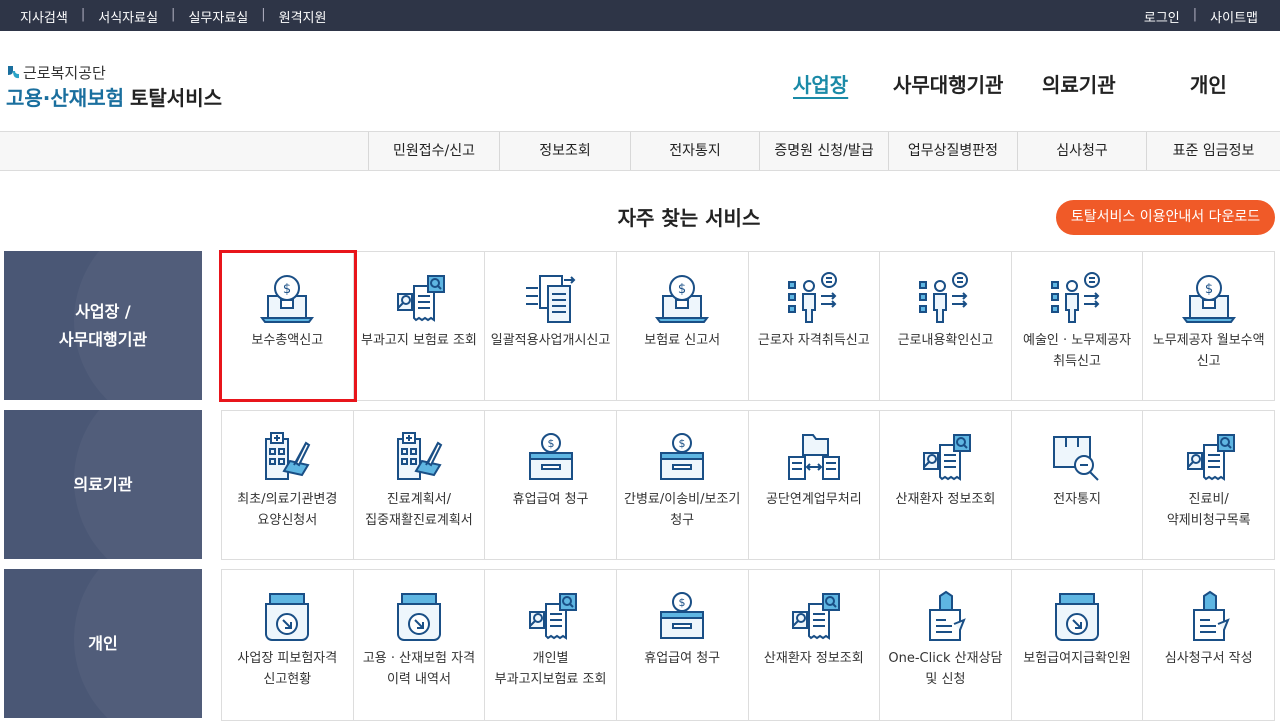 Image resolution: width=1280 pixels, height=721 pixels. I want to click on service-tile: 부과고지 보험료 조회, so click(420, 326).